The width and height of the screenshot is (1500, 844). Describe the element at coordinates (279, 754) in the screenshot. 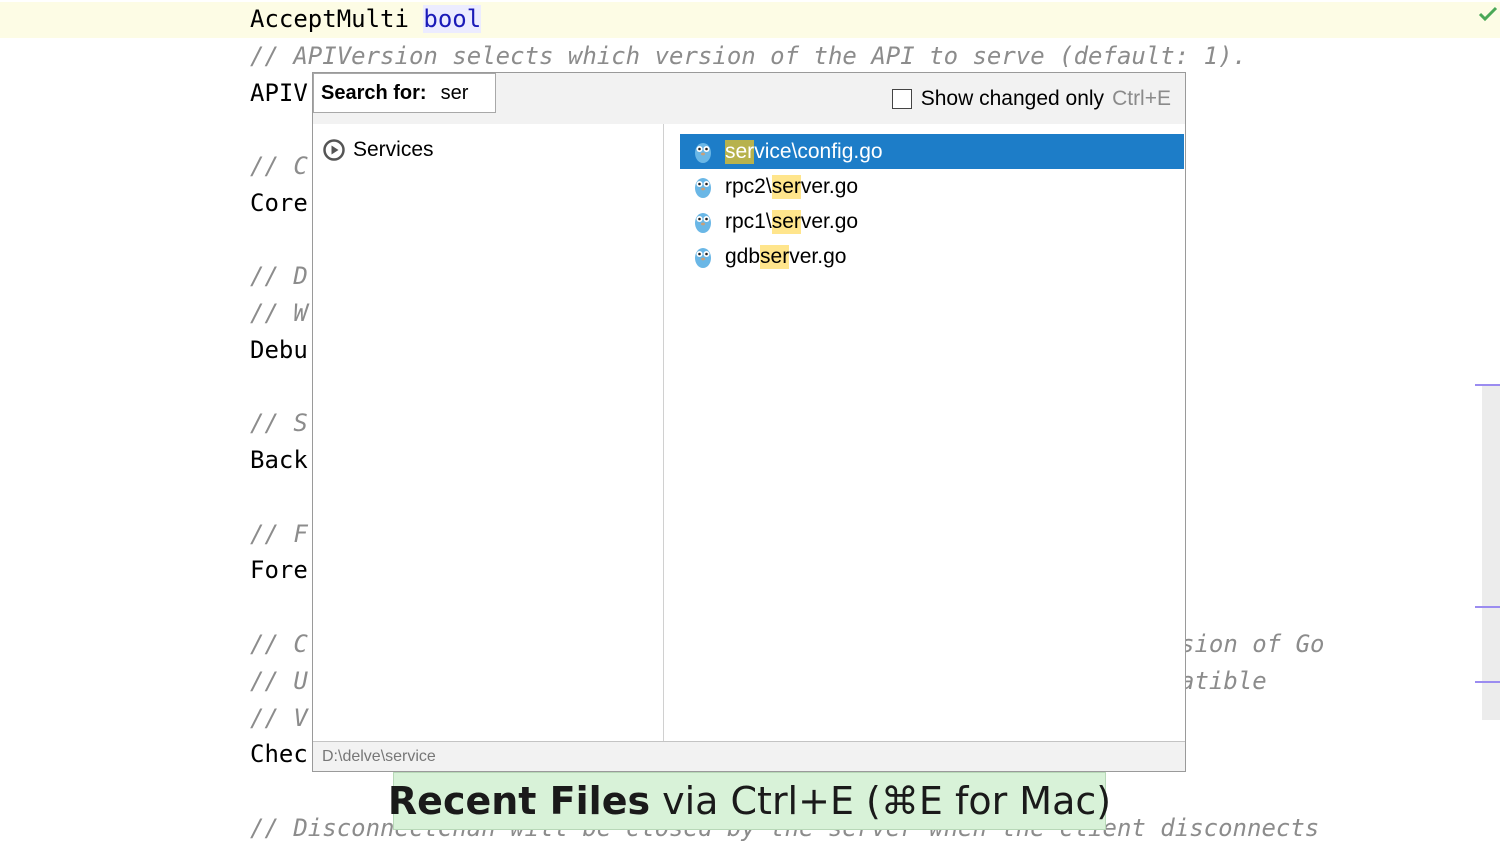

I see `code-line: Chec` at that location.